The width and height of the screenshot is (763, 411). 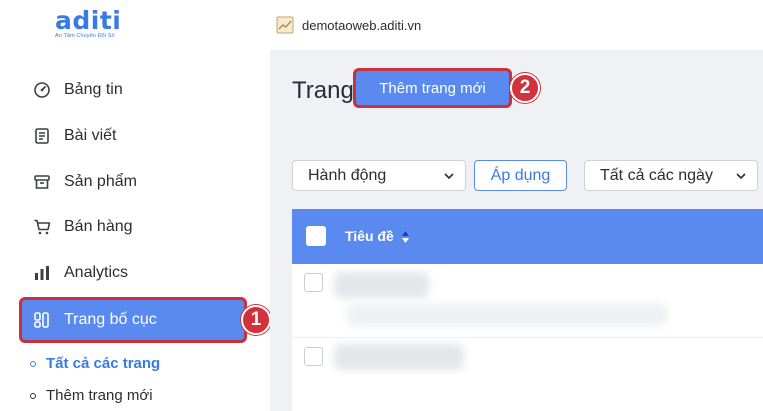 What do you see at coordinates (103, 363) in the screenshot?
I see `submenu-label: Tất cả các trang` at bounding box center [103, 363].